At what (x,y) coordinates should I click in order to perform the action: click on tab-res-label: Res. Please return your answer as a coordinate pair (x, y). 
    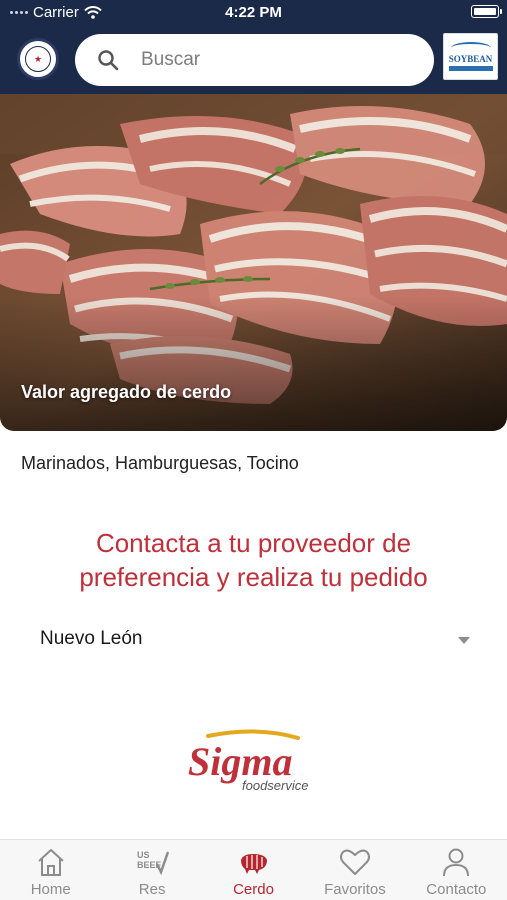
    Looking at the image, I should click on (152, 889).